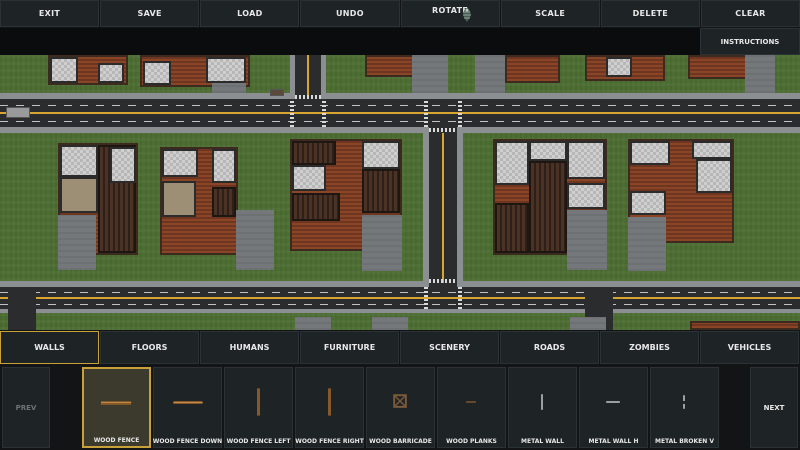 The height and width of the screenshot is (450, 800). What do you see at coordinates (26, 407) in the screenshot?
I see `prev-button: PREV` at bounding box center [26, 407].